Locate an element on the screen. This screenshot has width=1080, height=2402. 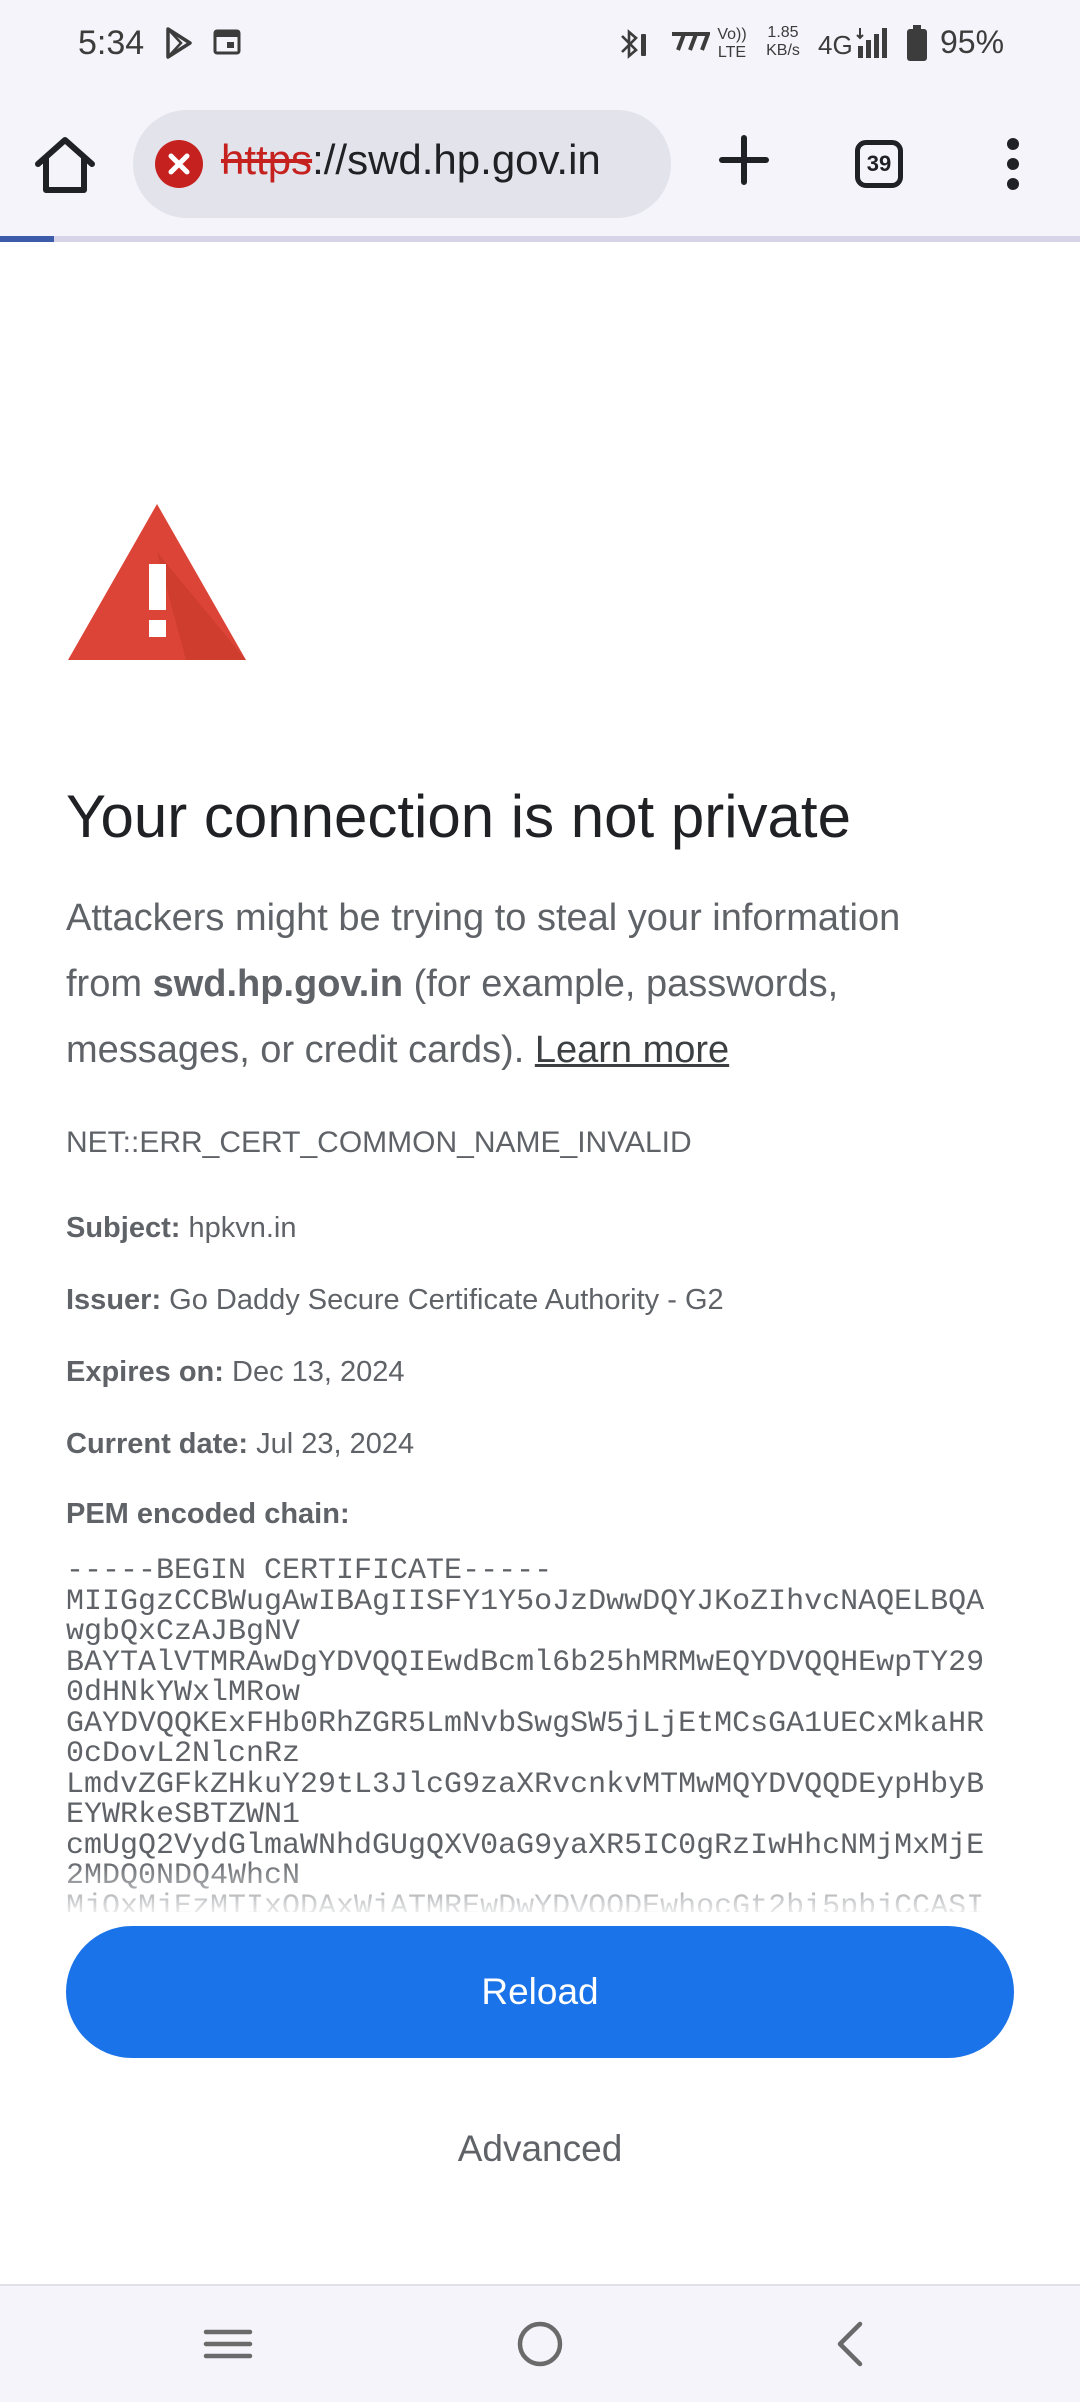
url-text: https://swd.hp.gov.in is located at coordinates (411, 160).